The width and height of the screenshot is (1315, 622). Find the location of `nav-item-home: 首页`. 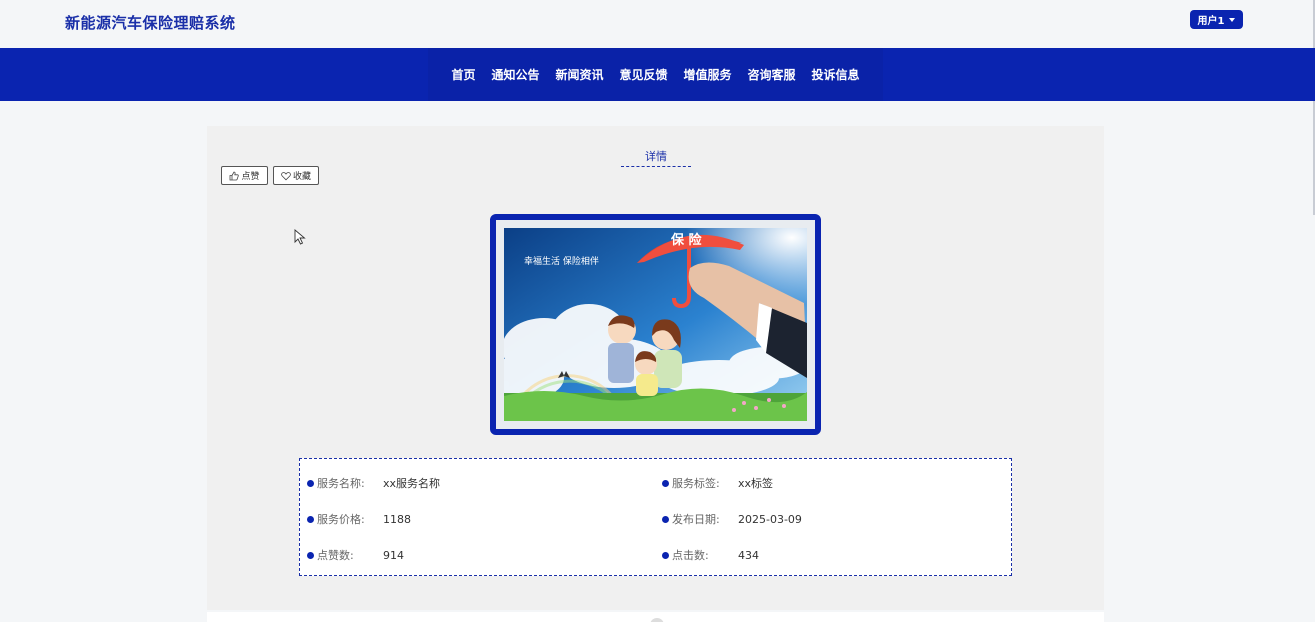

nav-item-home: 首页 is located at coordinates (463, 74).